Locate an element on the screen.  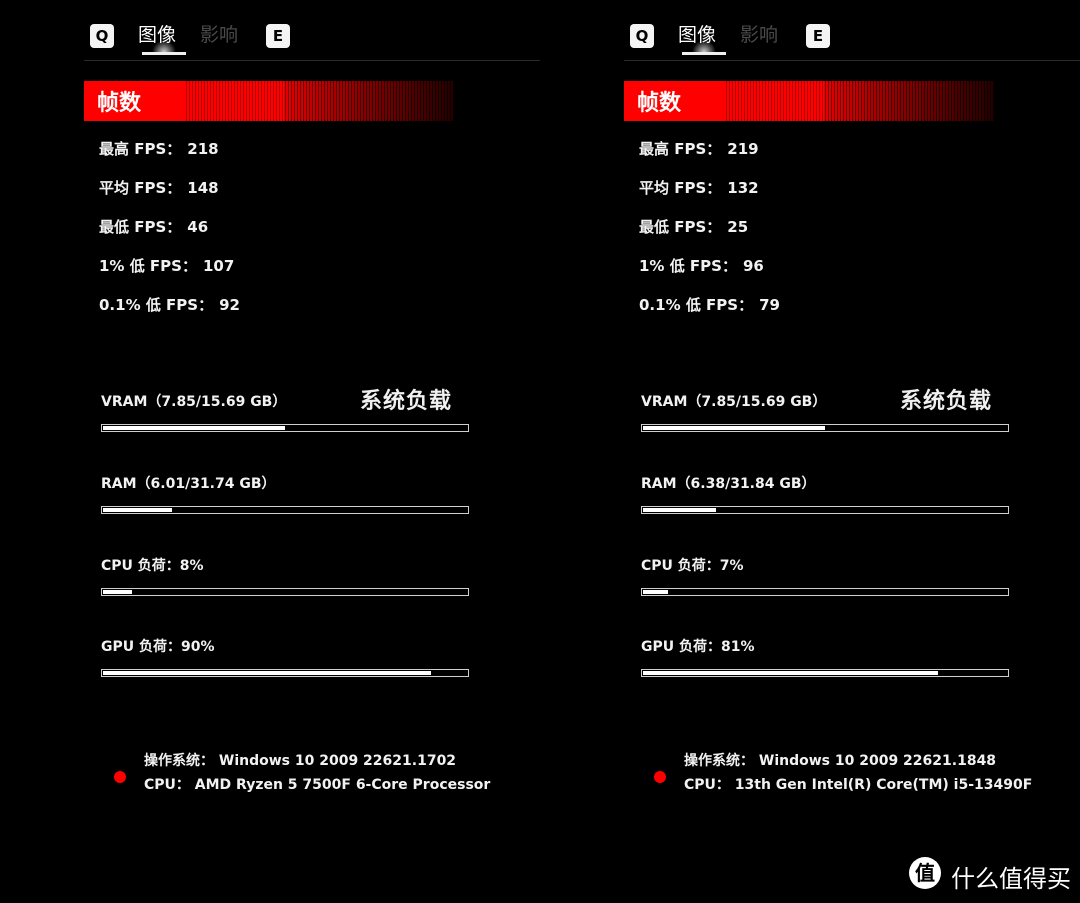
fps-stat-row: 1% 低 FPS： 107 is located at coordinates (169, 274).